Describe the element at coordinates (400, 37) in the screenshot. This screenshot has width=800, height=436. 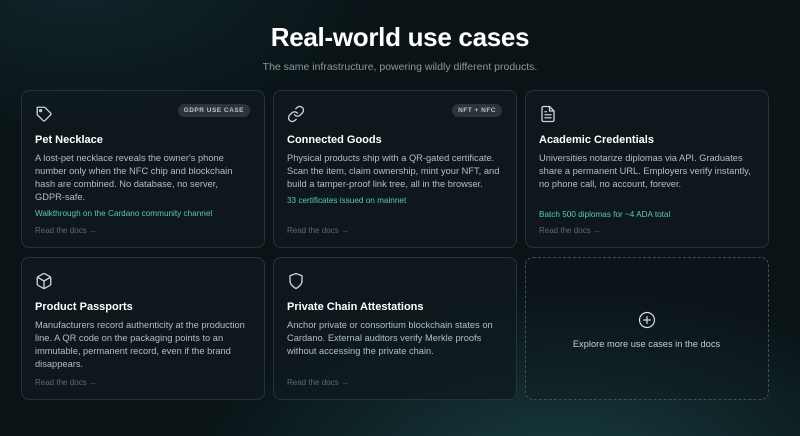
I see `page-title: Real-world use cases` at that location.